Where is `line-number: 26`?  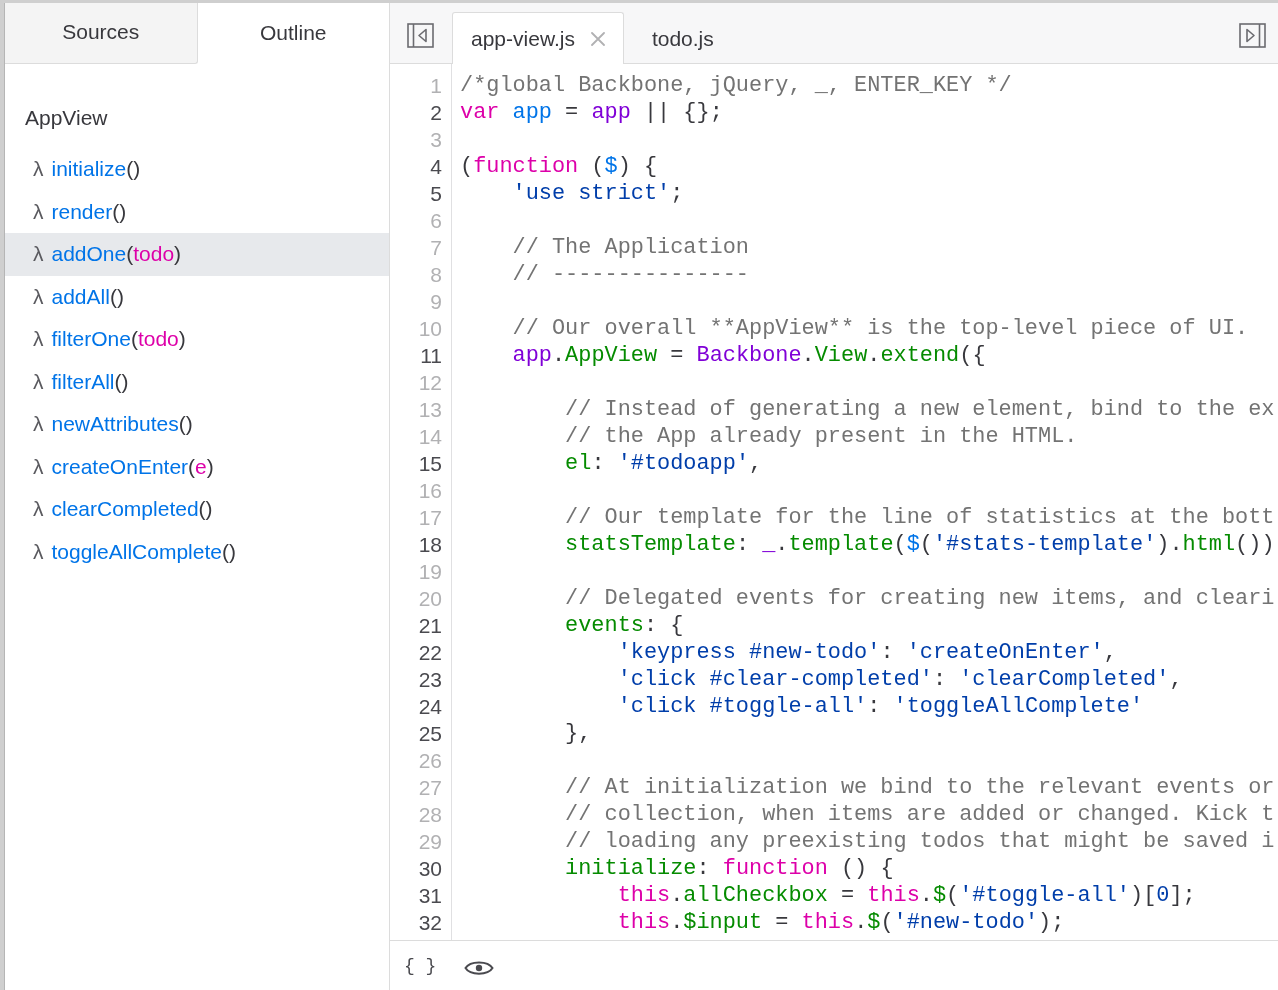
line-number: 26 is located at coordinates (430, 761).